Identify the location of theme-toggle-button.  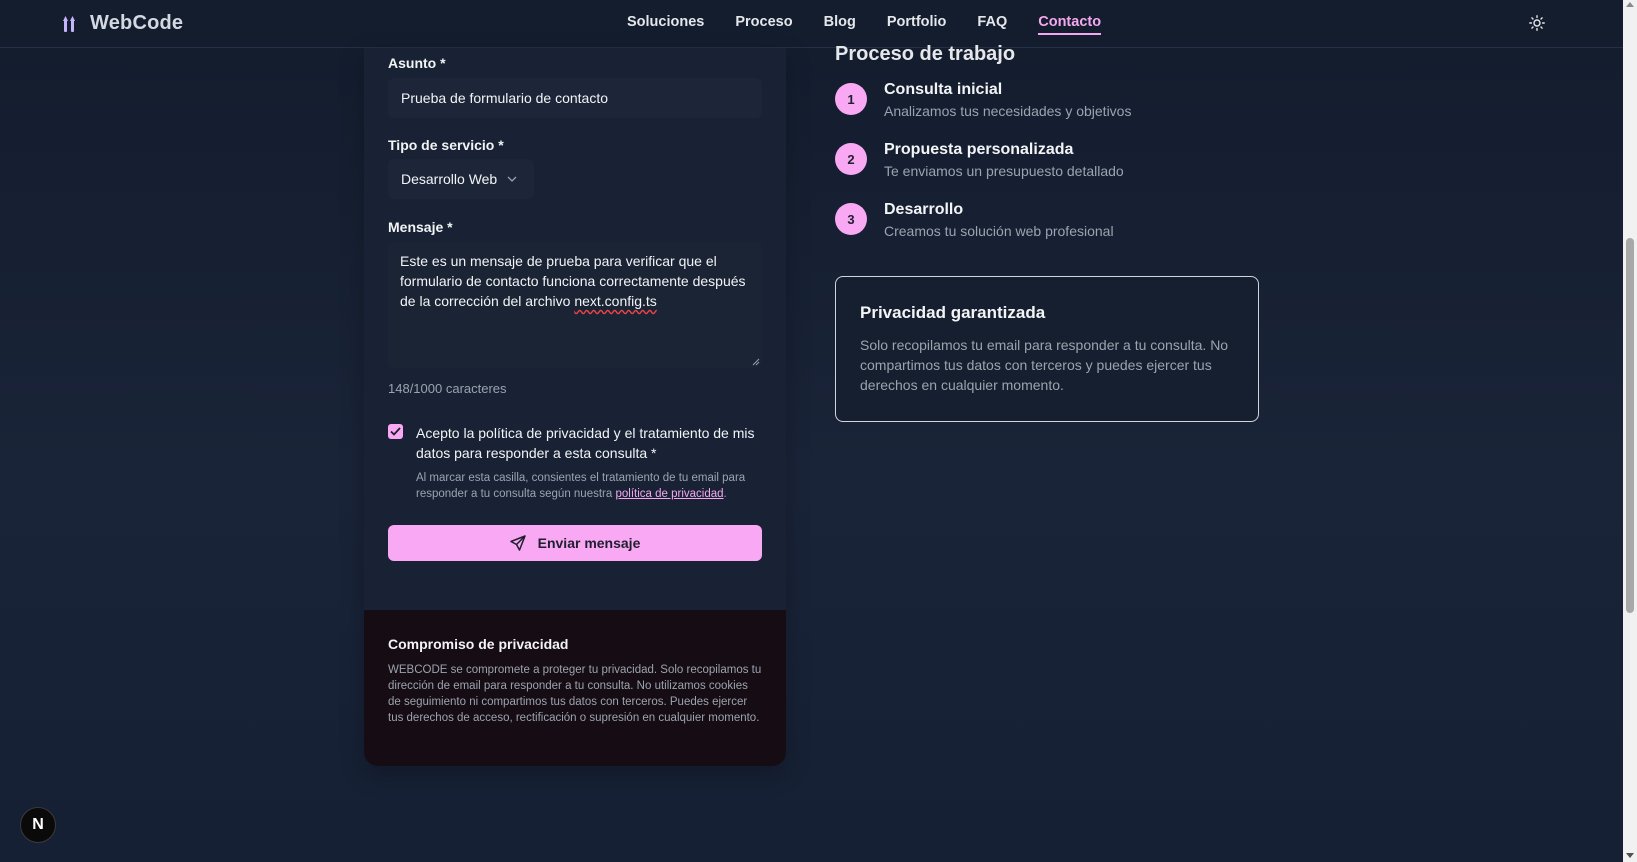
(1537, 23).